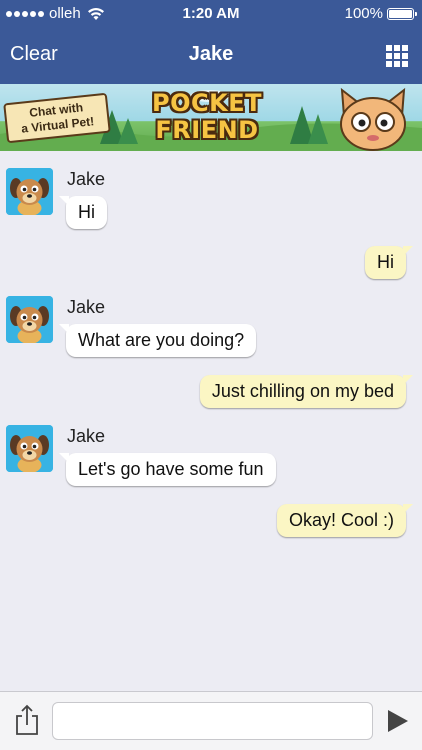  I want to click on banner-title-line2: FRIEND, so click(207, 130).